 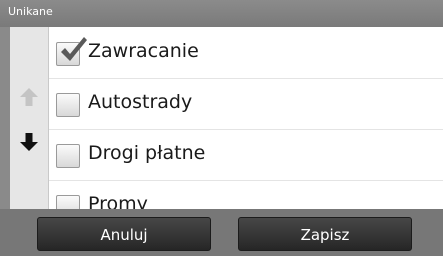 What do you see at coordinates (30, 11) in the screenshot?
I see `page-title: Unikane` at bounding box center [30, 11].